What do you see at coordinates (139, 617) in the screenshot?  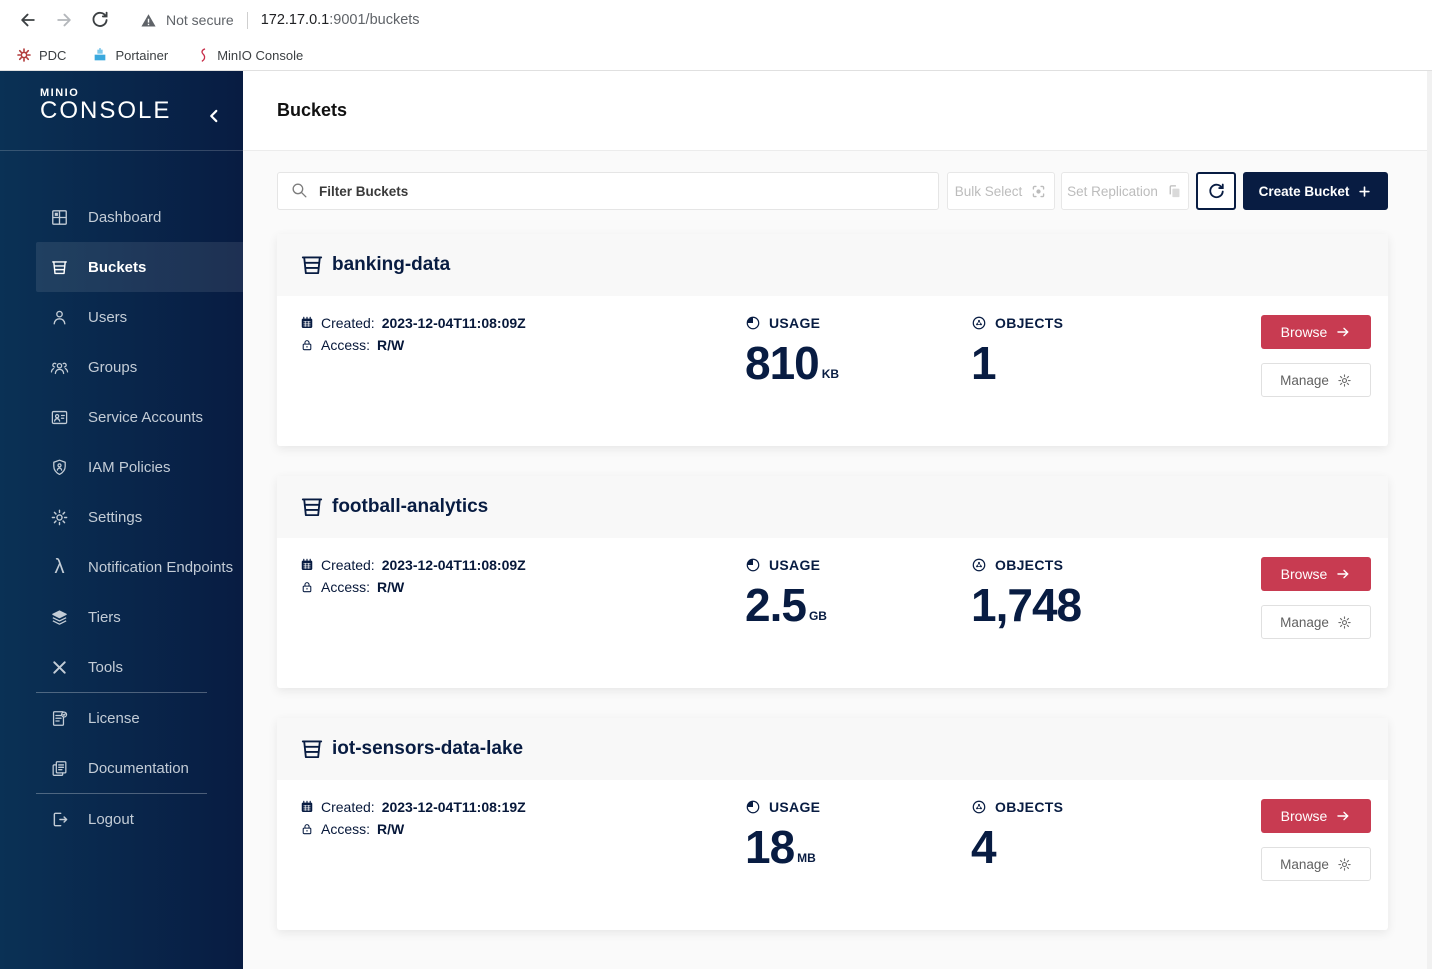 I see `sidebar-item-tiers: Tiers` at bounding box center [139, 617].